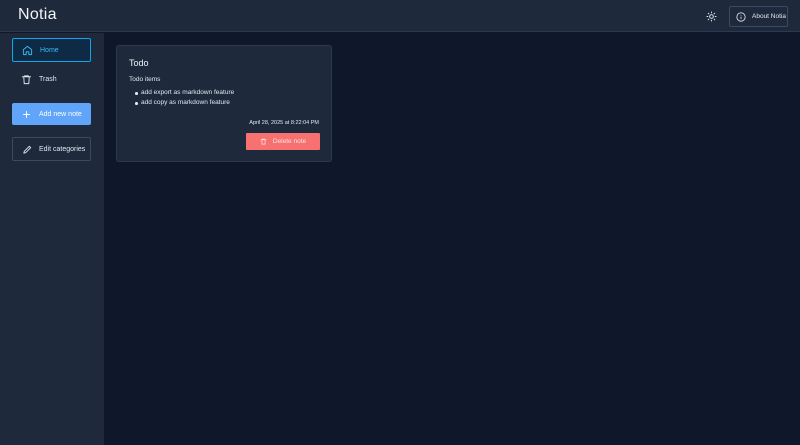  Describe the element at coordinates (139, 63) in the screenshot. I see `note-title: Todo` at that location.